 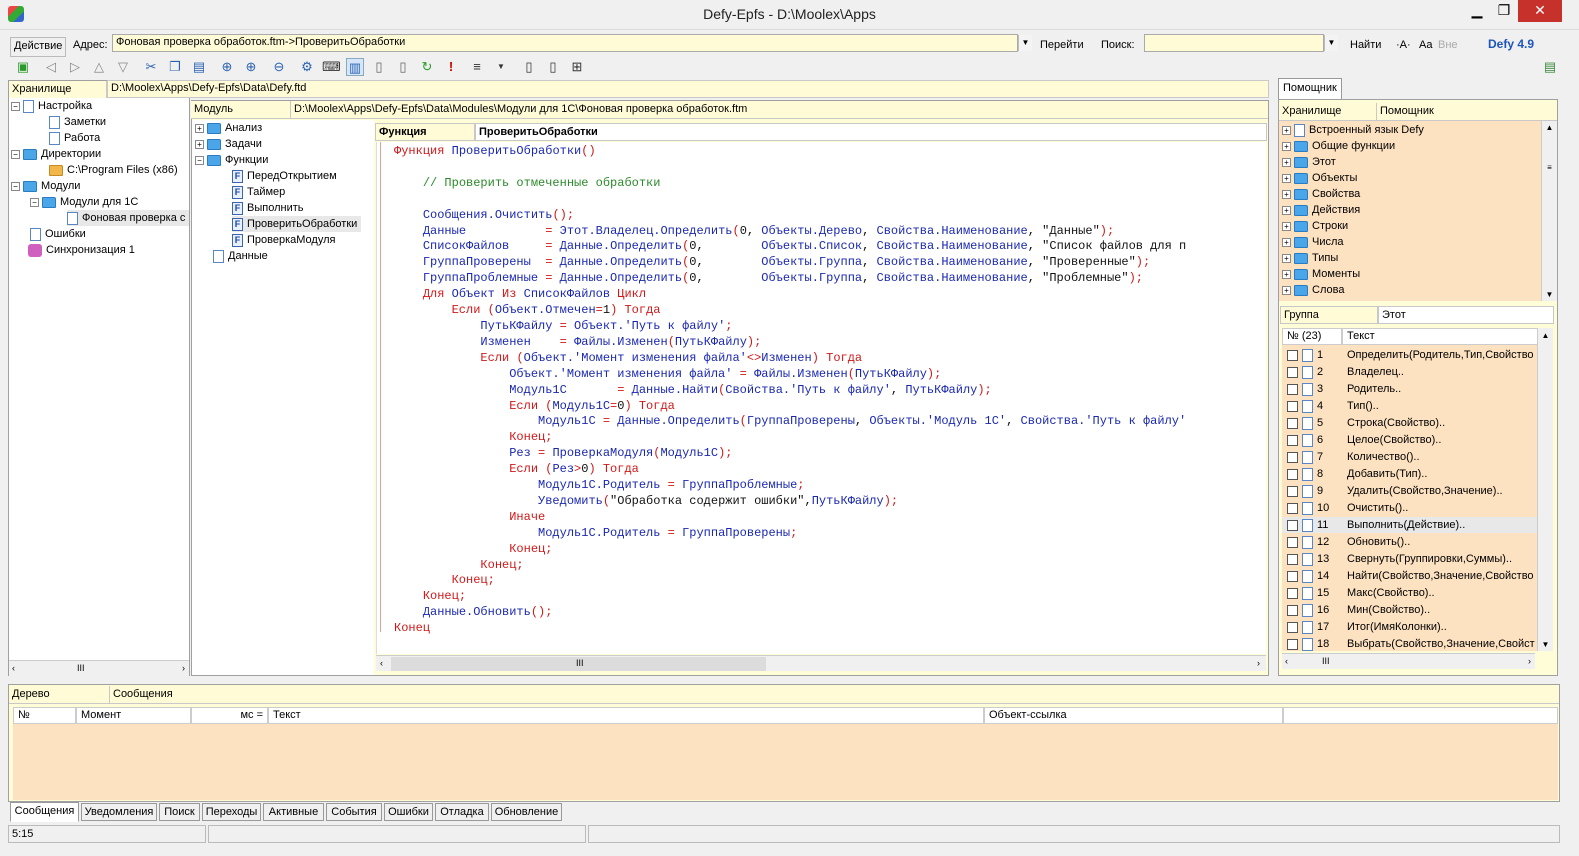 I want to click on tree-item: F Выполнить, so click(x=267, y=208).